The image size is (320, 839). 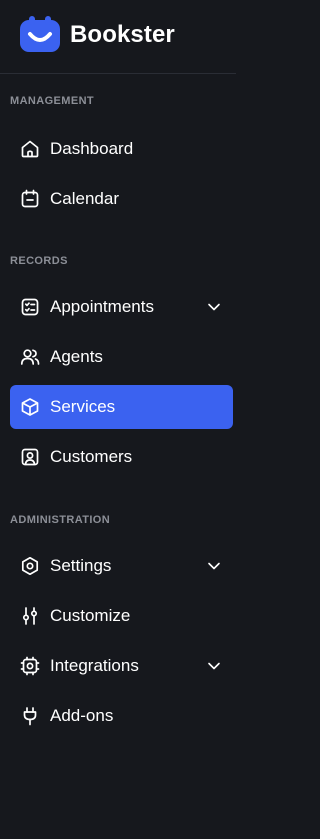 I want to click on cpu-icon, so click(x=30, y=666).